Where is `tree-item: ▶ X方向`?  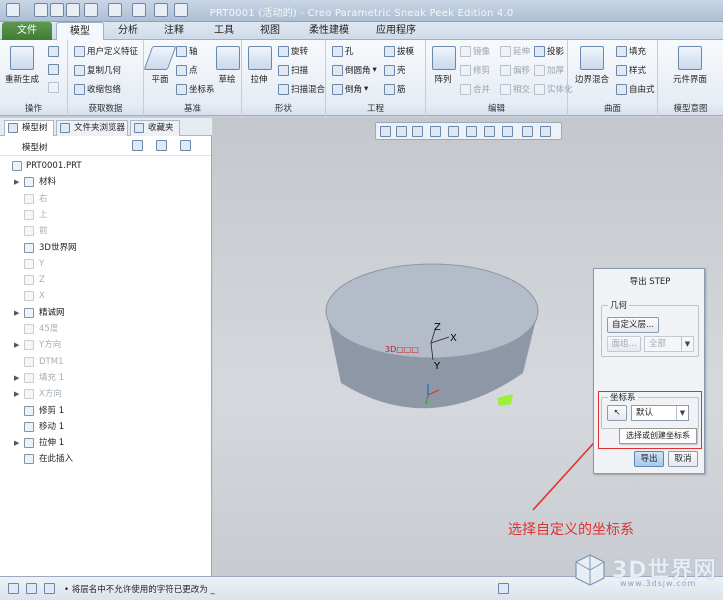
tree-item: ▶ X方向 is located at coordinates (105, 394).